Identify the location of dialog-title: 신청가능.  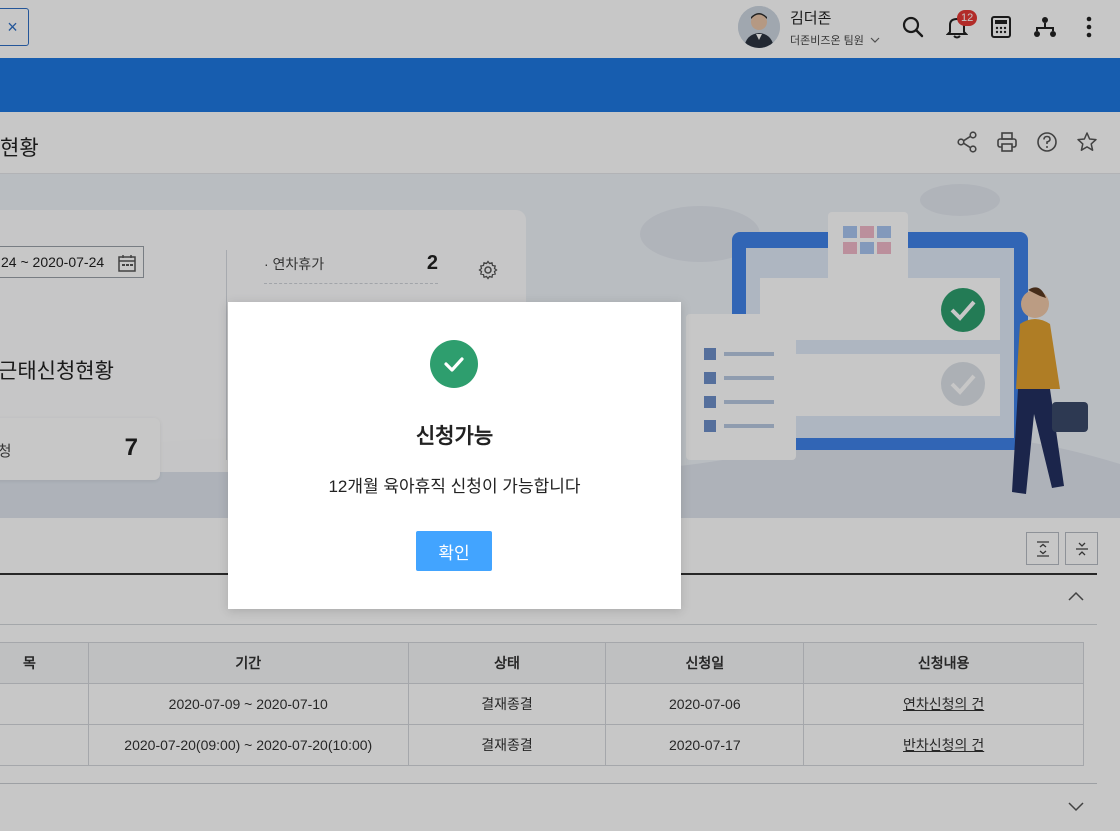
(454, 436).